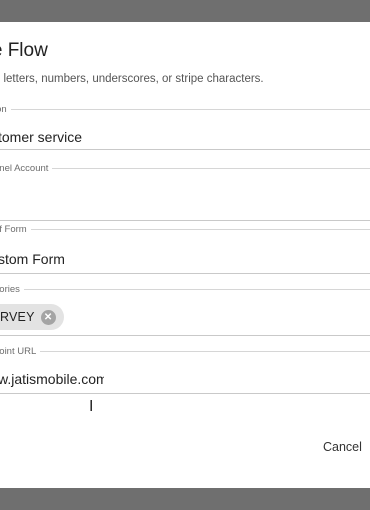  What do you see at coordinates (185, 310) in the screenshot?
I see `categories-field: gories RVEY ✕` at bounding box center [185, 310].